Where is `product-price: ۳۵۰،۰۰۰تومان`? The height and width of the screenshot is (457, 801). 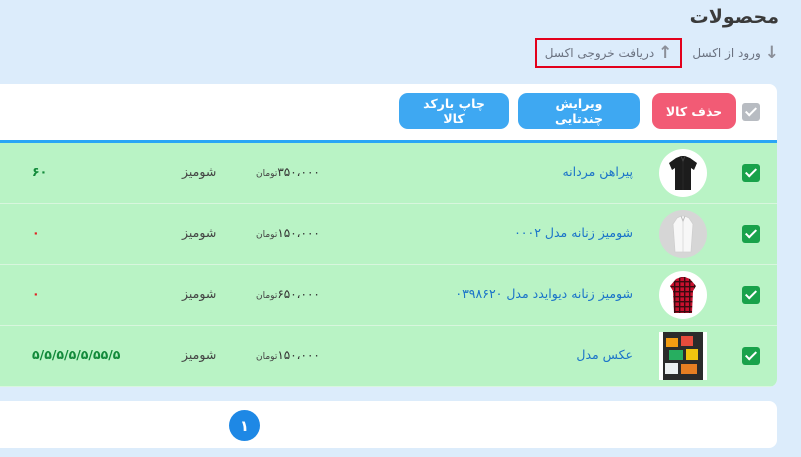 product-price: ۳۵۰،۰۰۰تومان is located at coordinates (286, 172).